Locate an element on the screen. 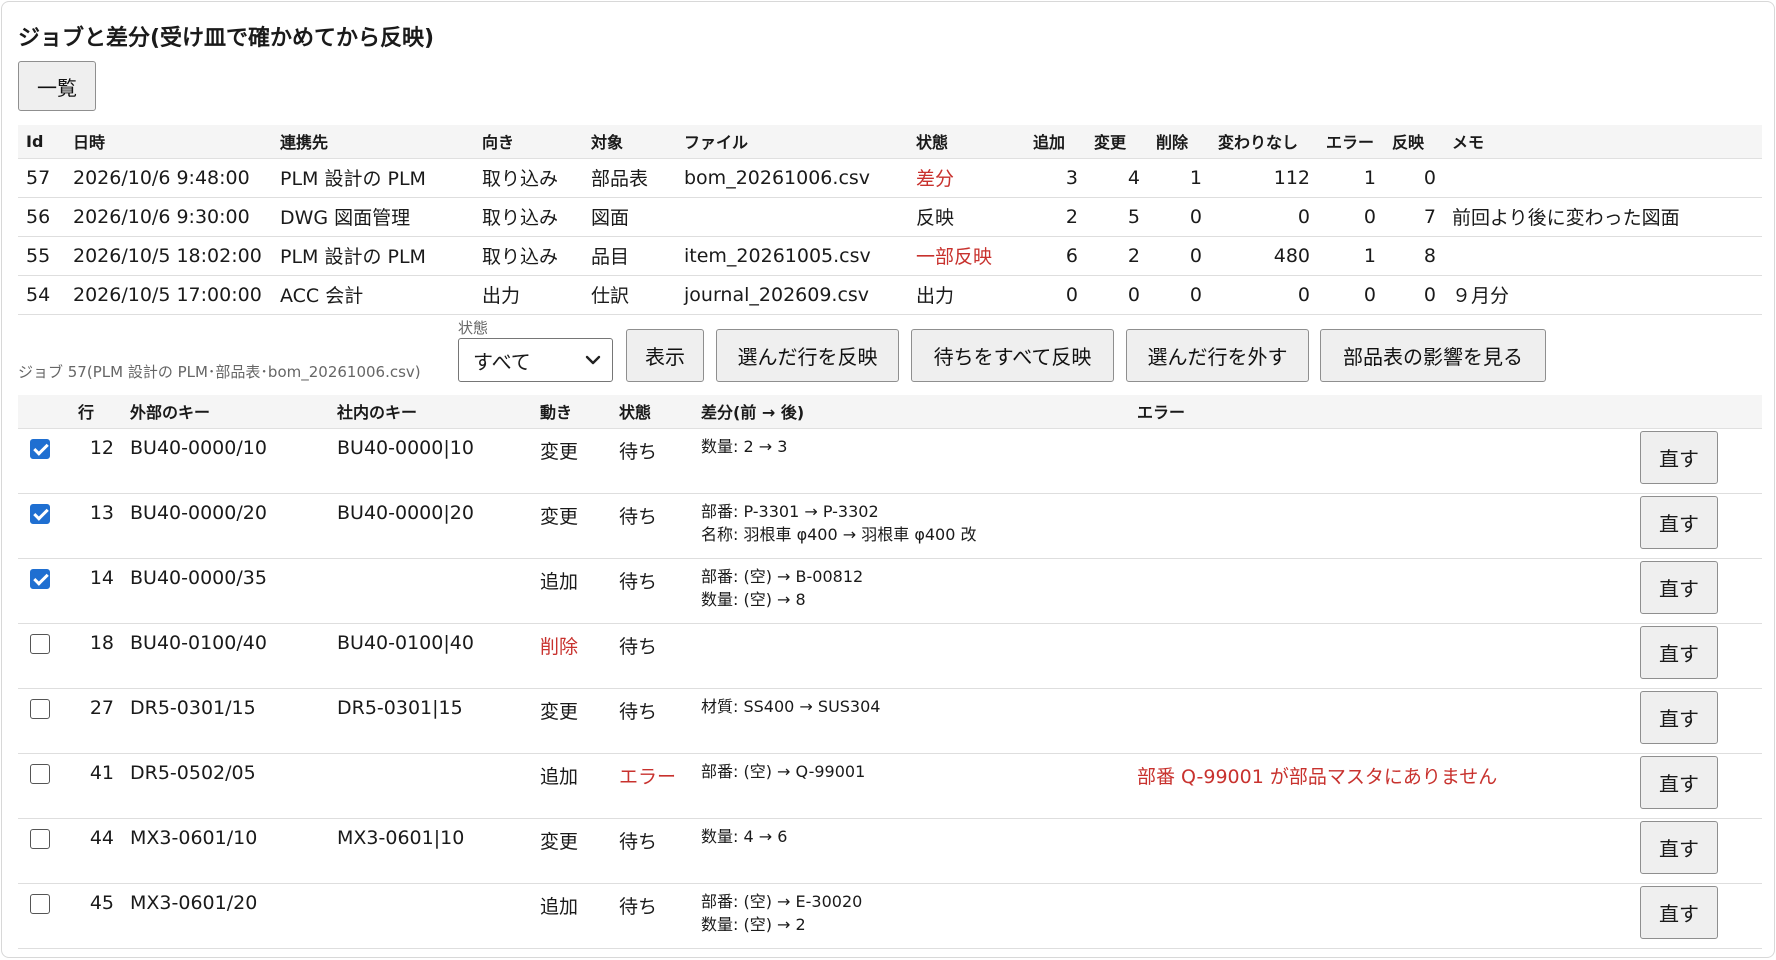 The width and height of the screenshot is (1776, 960). job-unchanged: 480 is located at coordinates (1264, 256).